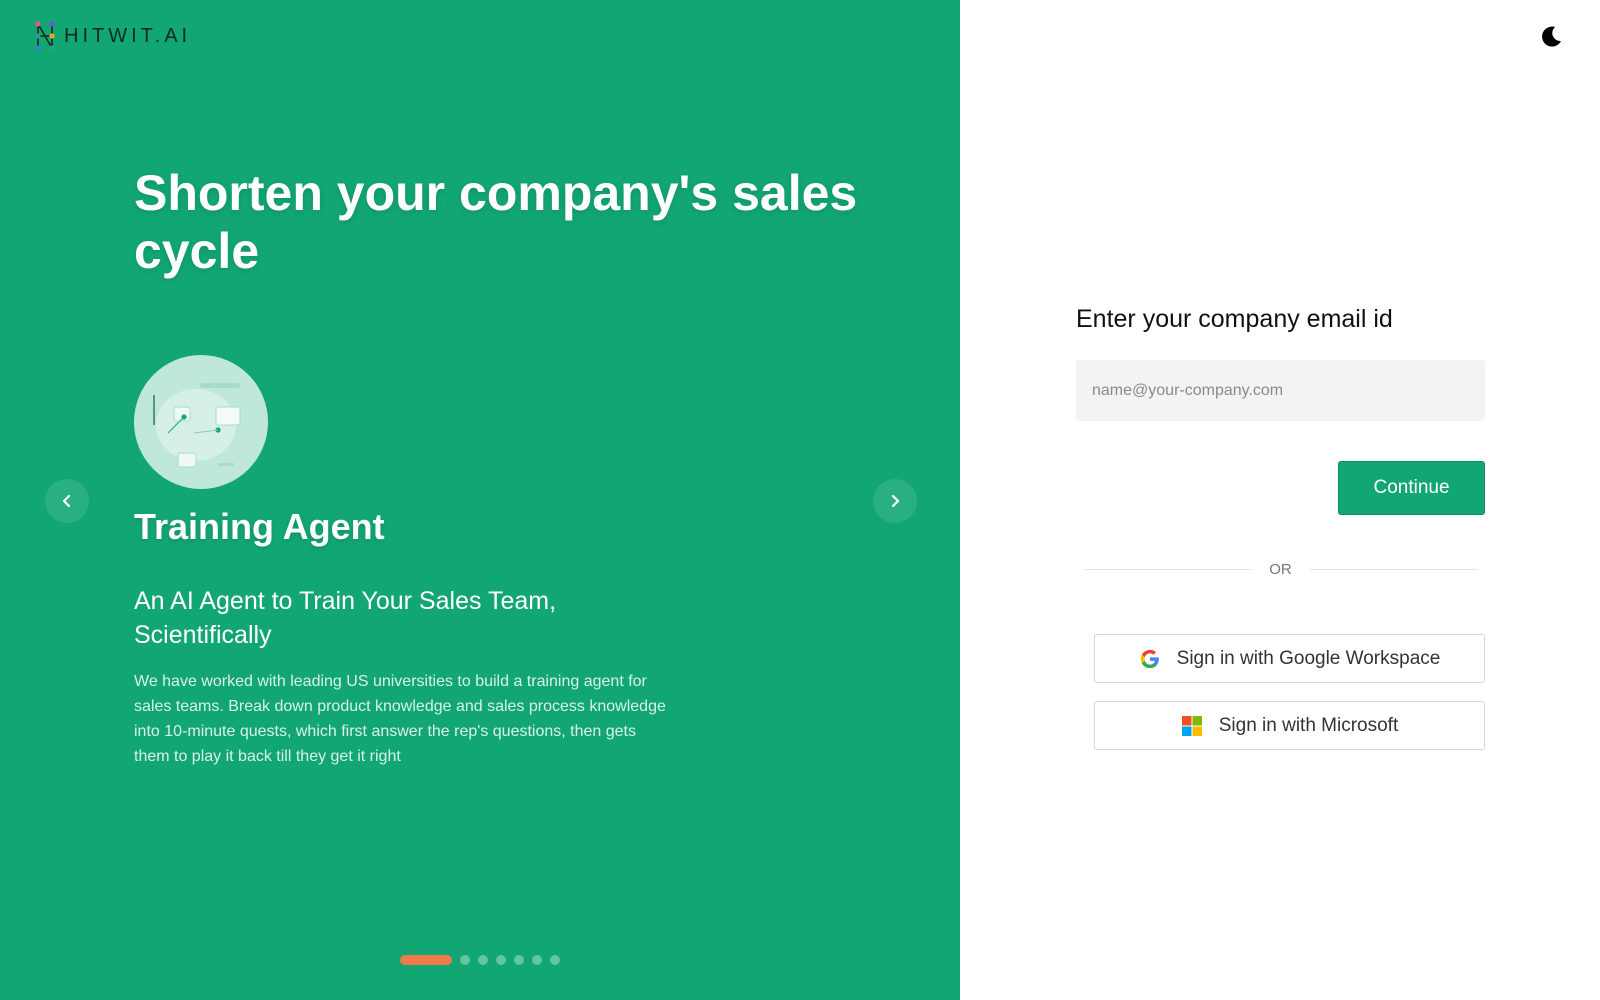 The height and width of the screenshot is (1000, 1600). Describe the element at coordinates (1393, 569) in the screenshot. I see `divider-line-right` at that location.